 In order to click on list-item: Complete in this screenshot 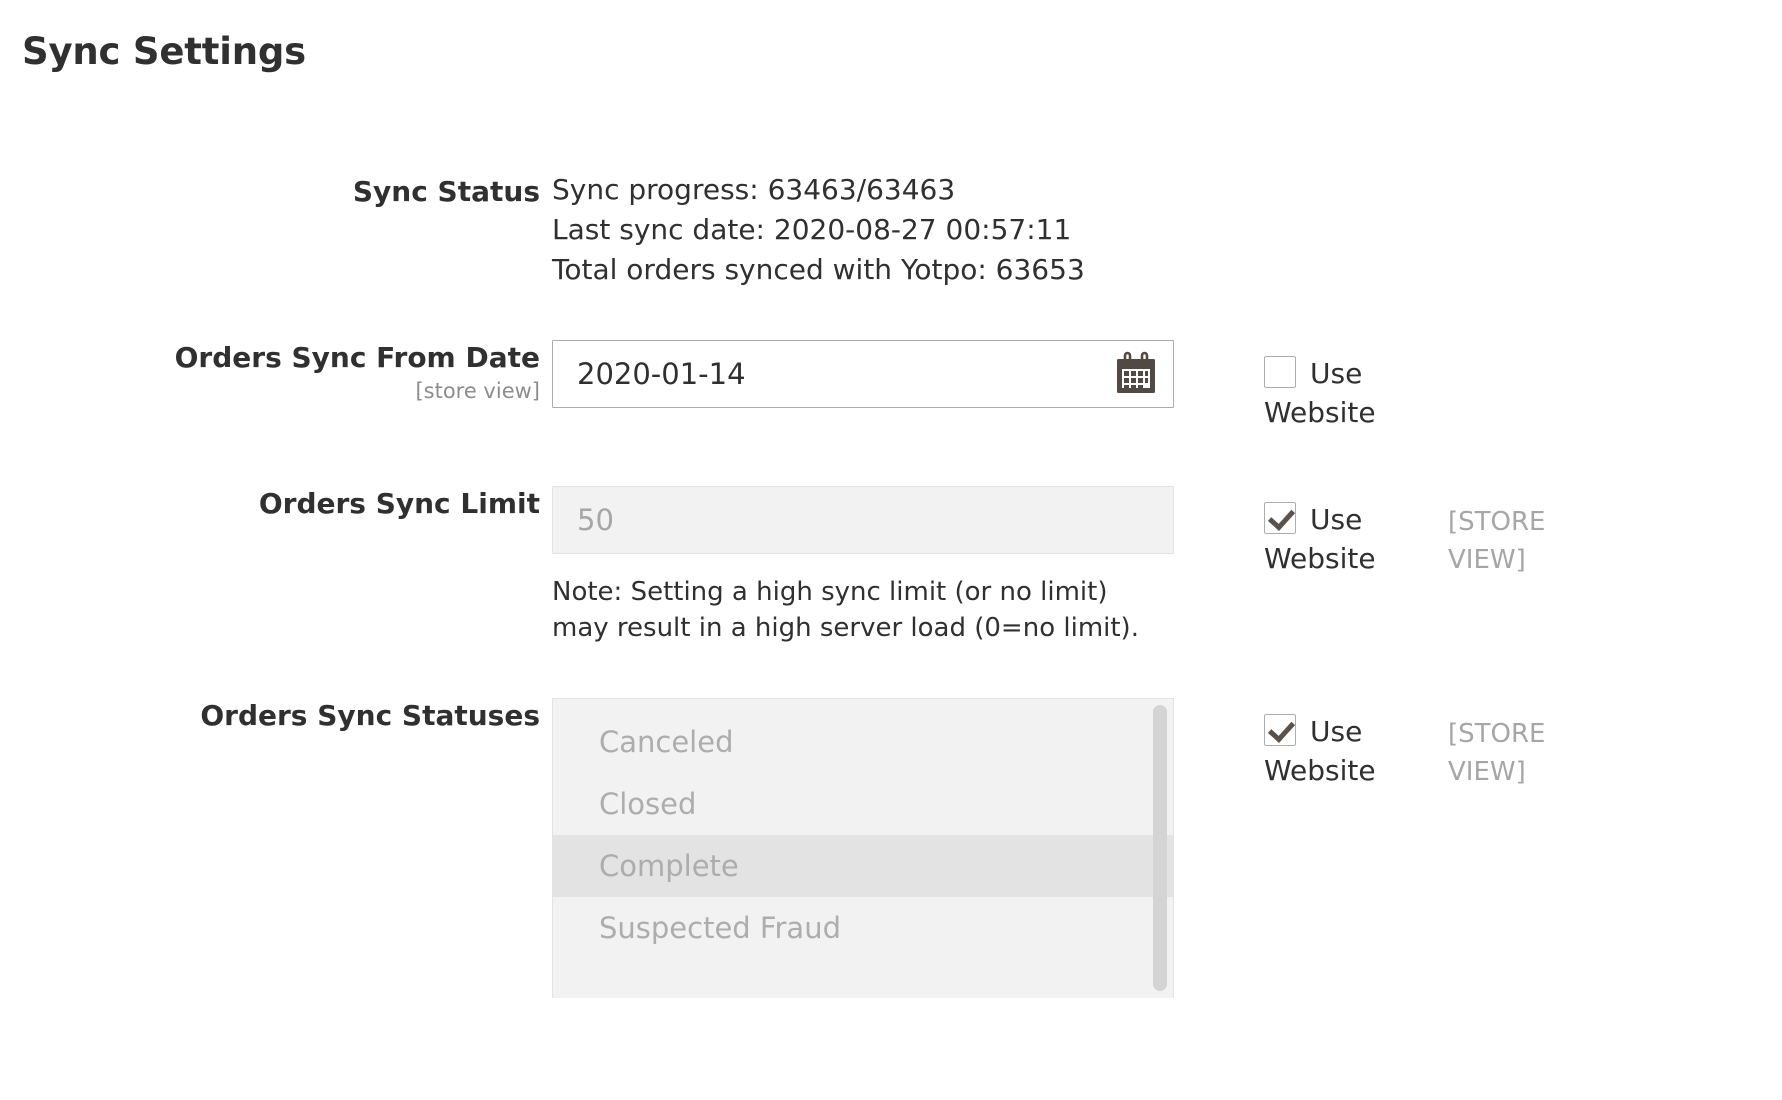, I will do `click(863, 866)`.